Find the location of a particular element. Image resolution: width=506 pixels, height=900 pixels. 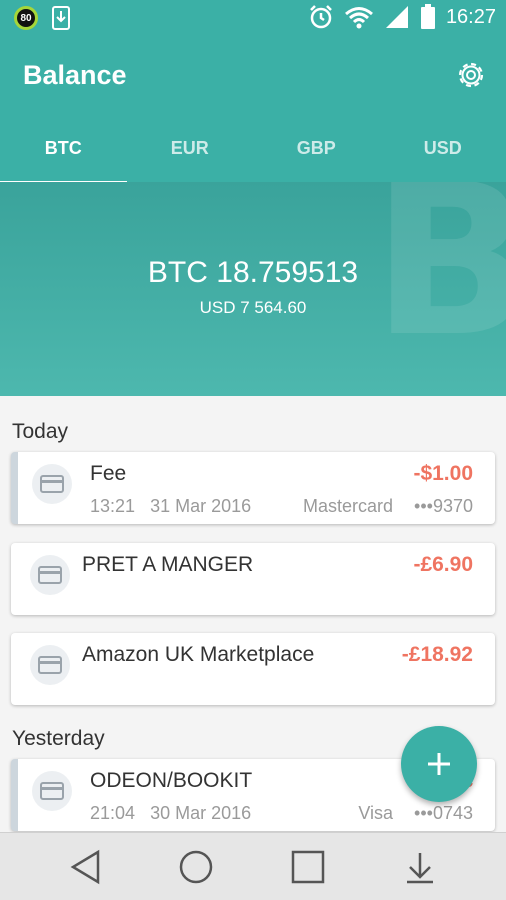

home-button is located at coordinates (196, 867).